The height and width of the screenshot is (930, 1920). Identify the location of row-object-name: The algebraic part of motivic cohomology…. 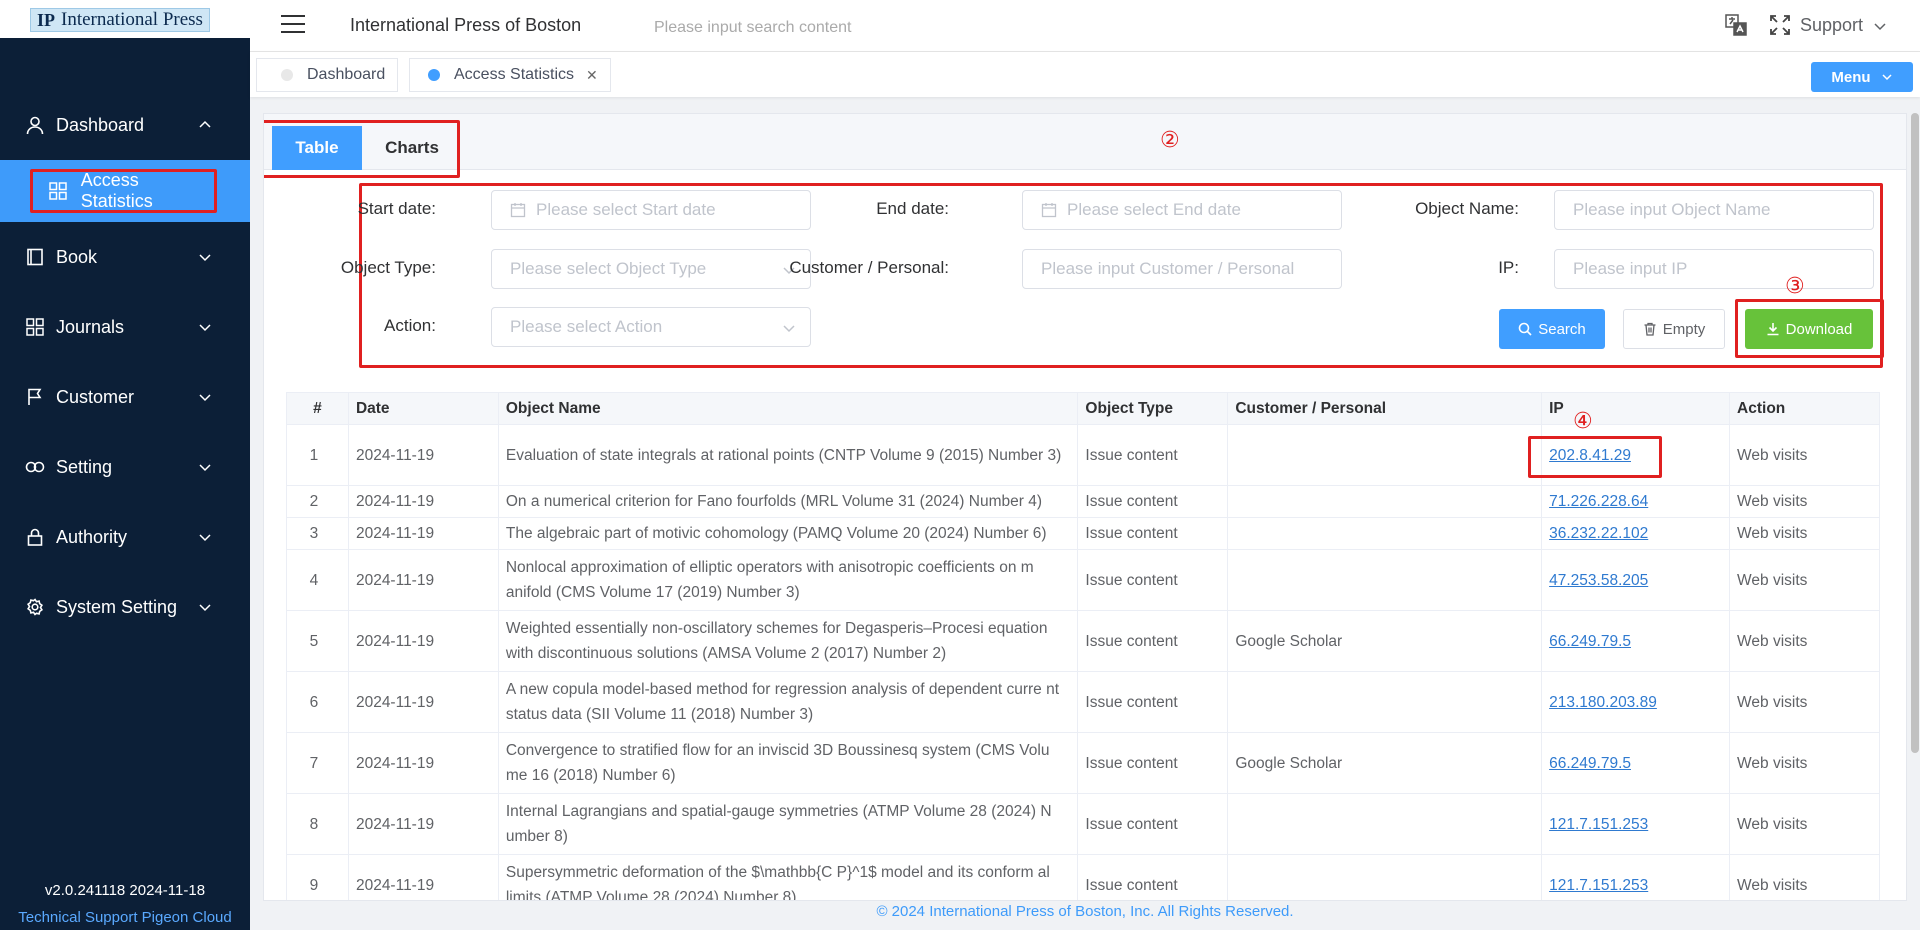
(788, 533).